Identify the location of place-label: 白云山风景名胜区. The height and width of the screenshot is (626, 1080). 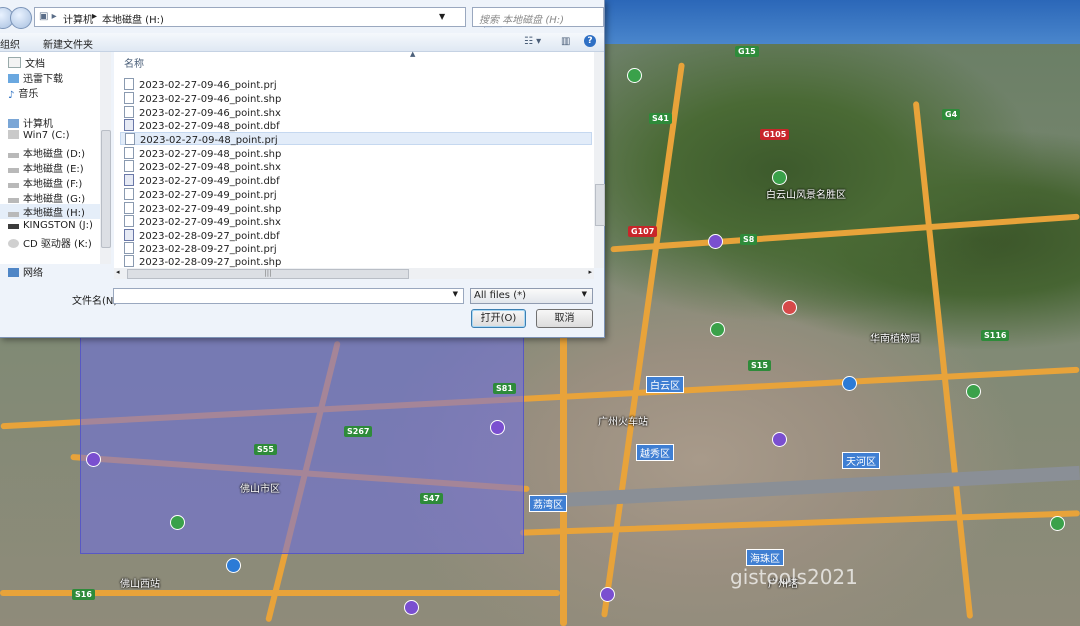
(806, 195).